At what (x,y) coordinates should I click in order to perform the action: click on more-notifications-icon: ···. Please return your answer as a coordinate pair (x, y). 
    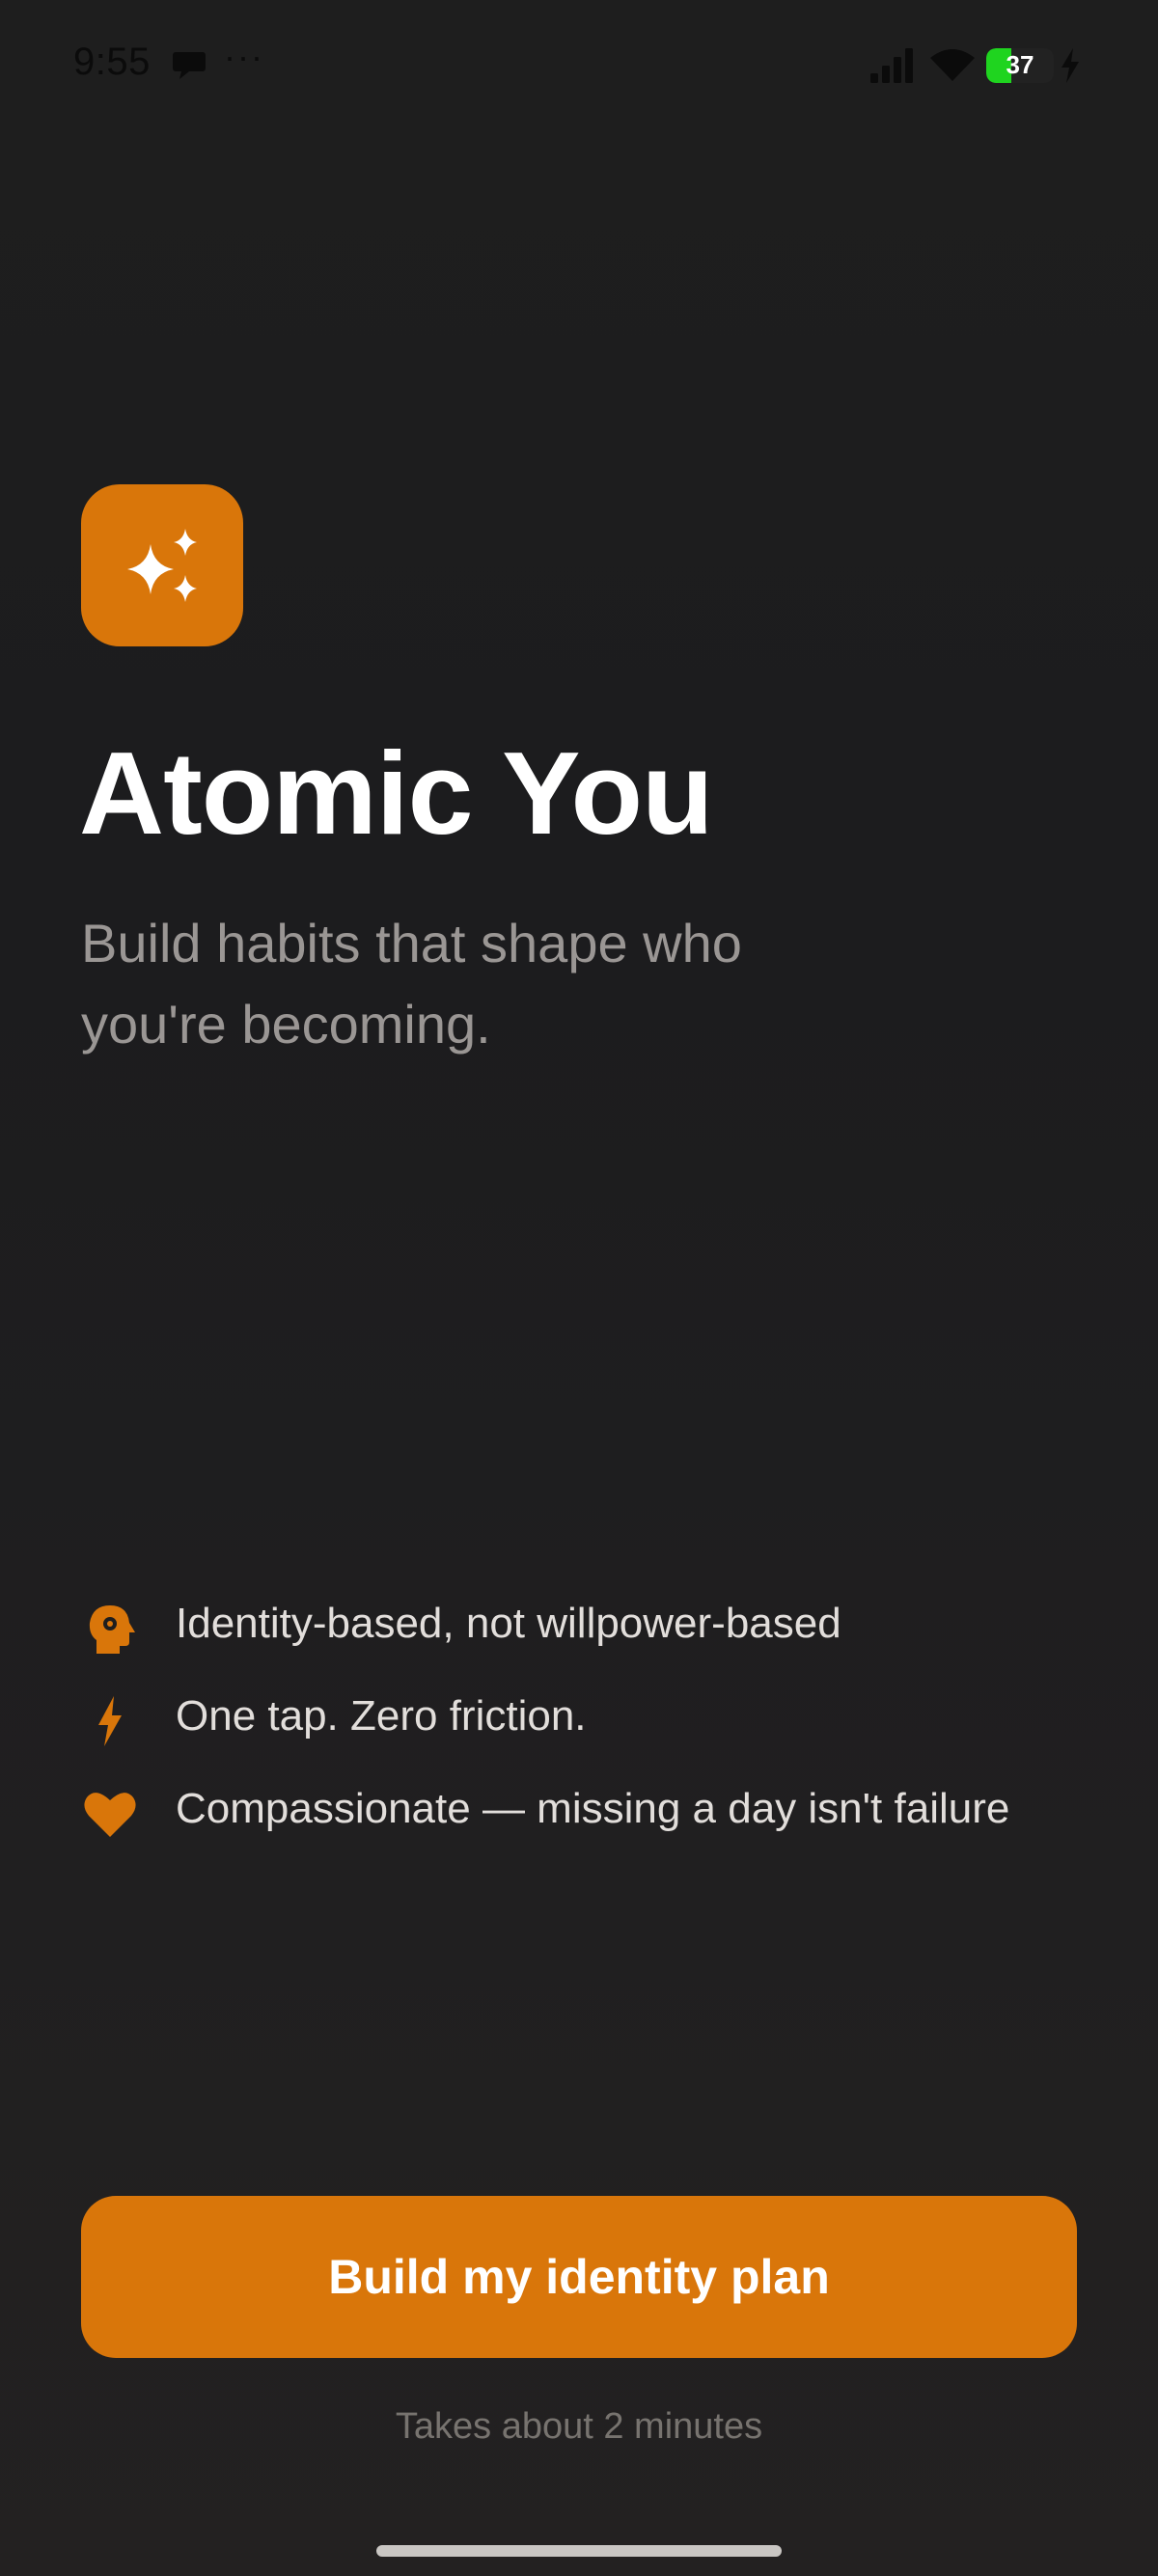
    Looking at the image, I should click on (244, 57).